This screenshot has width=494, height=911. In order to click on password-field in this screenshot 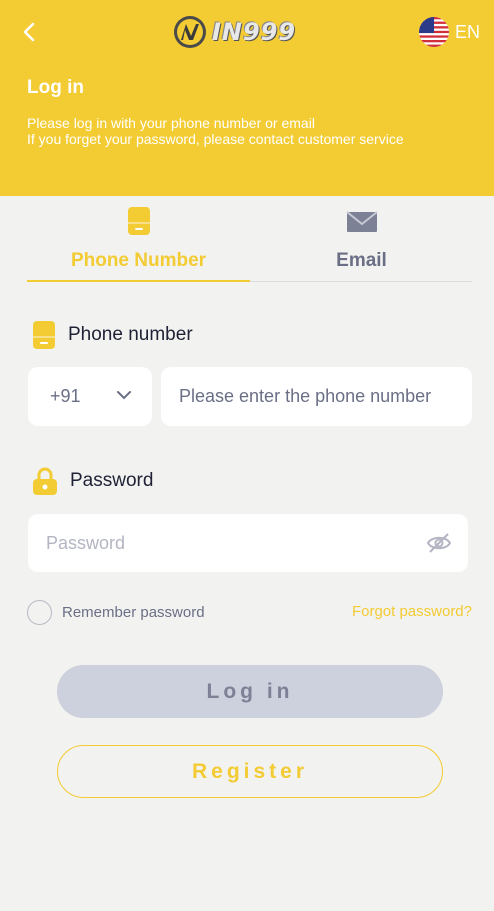, I will do `click(248, 543)`.